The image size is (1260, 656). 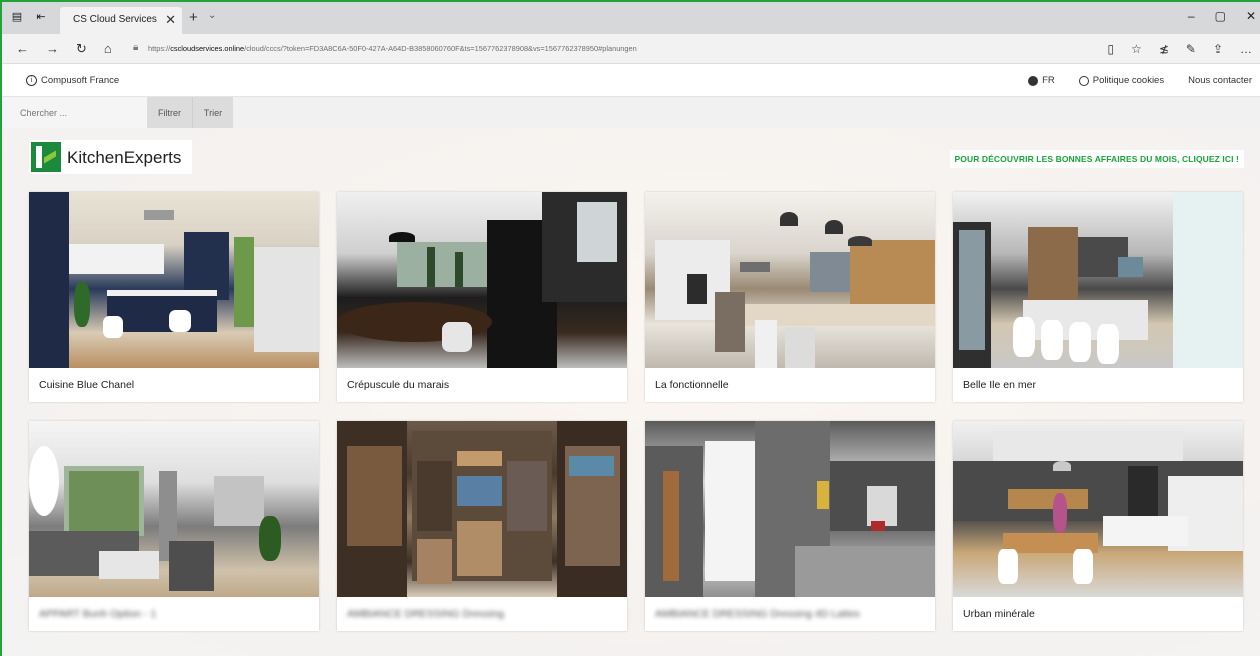 I want to click on brand-logo: KitchenExperts, so click(x=110, y=157).